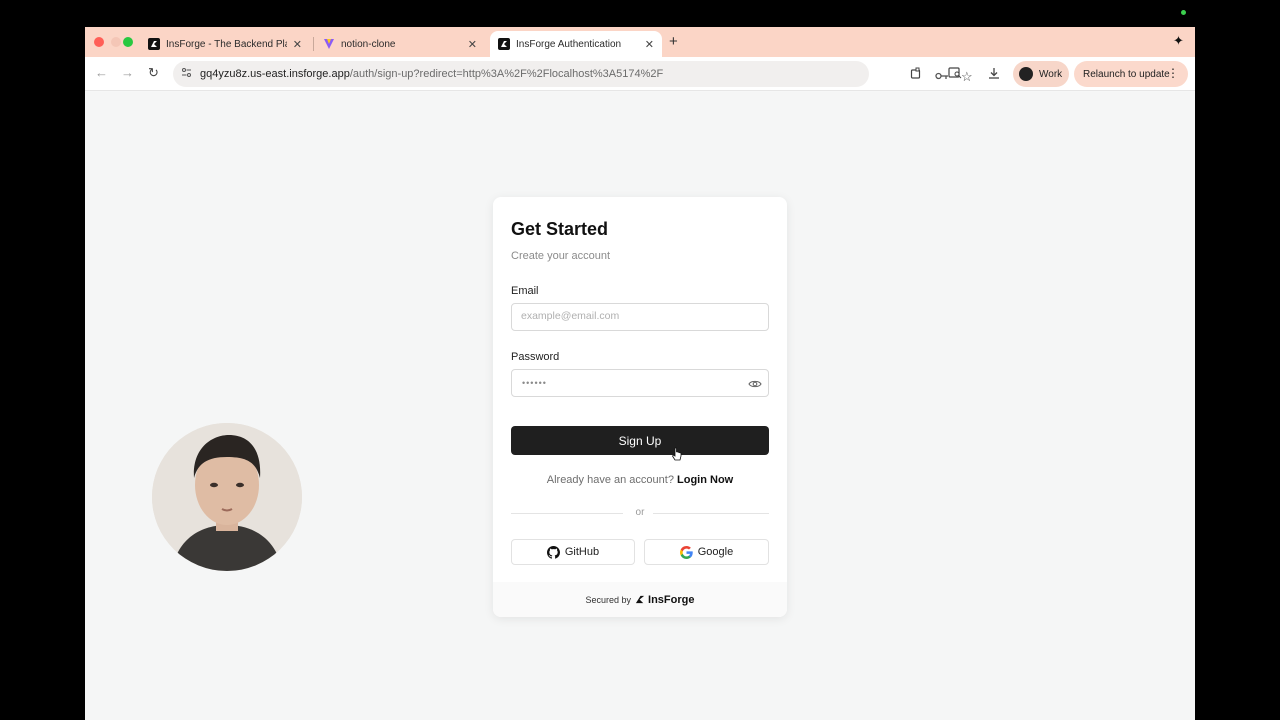  Describe the element at coordinates (1026, 74) in the screenshot. I see `profile-avatar-icon` at that location.